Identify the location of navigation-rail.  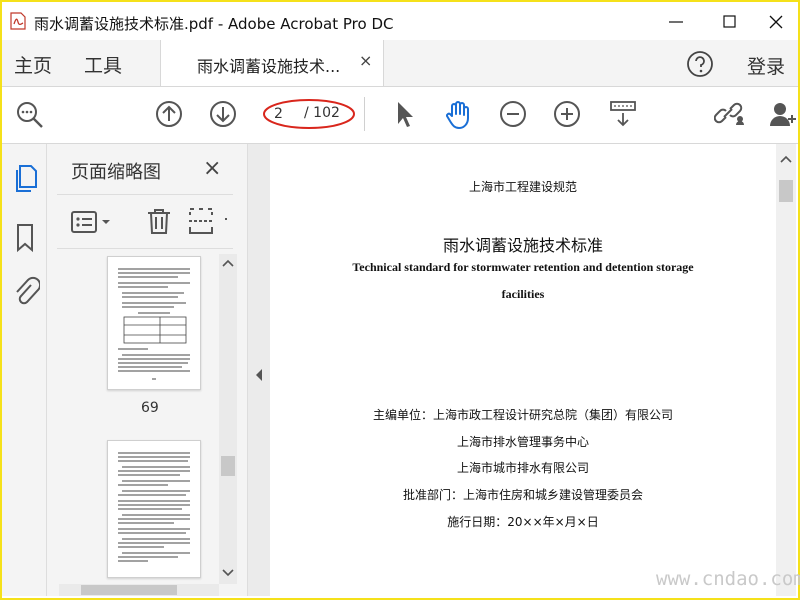
(24, 370).